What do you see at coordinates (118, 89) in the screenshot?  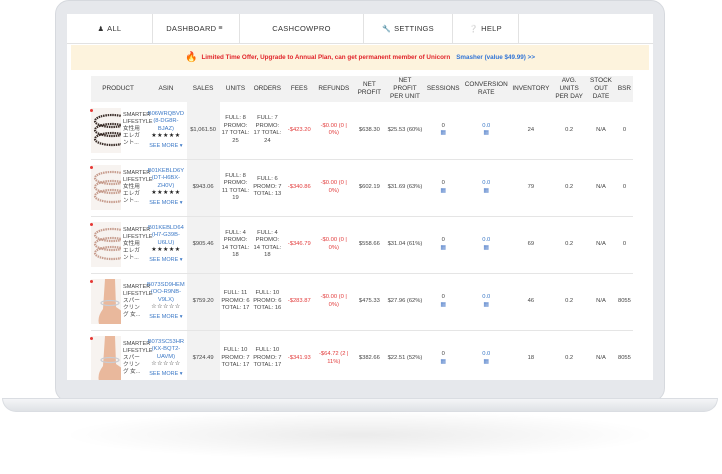 I see `col-product: PRODUCT` at bounding box center [118, 89].